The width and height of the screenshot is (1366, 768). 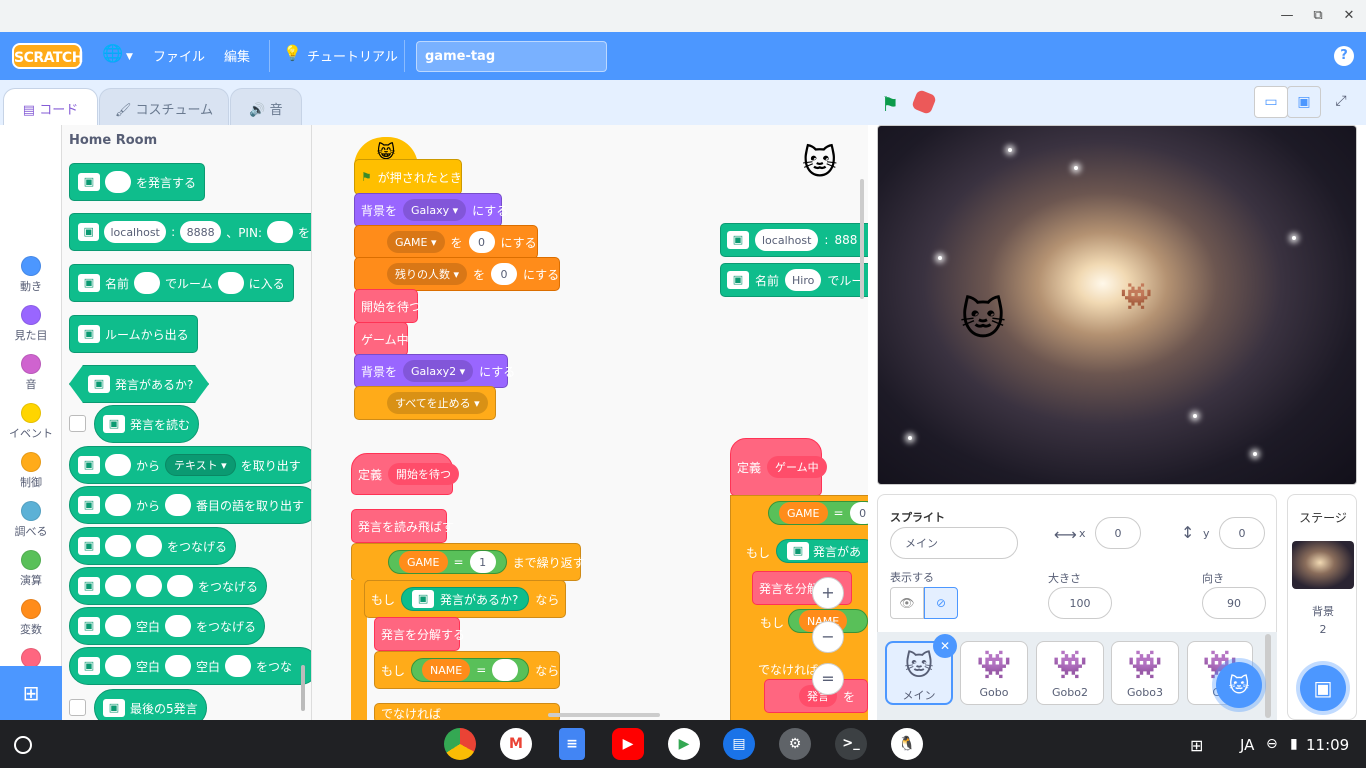 I want to click on switch-backdrop-block: 背景を Galaxy2 ▾ にする, so click(x=434, y=371).